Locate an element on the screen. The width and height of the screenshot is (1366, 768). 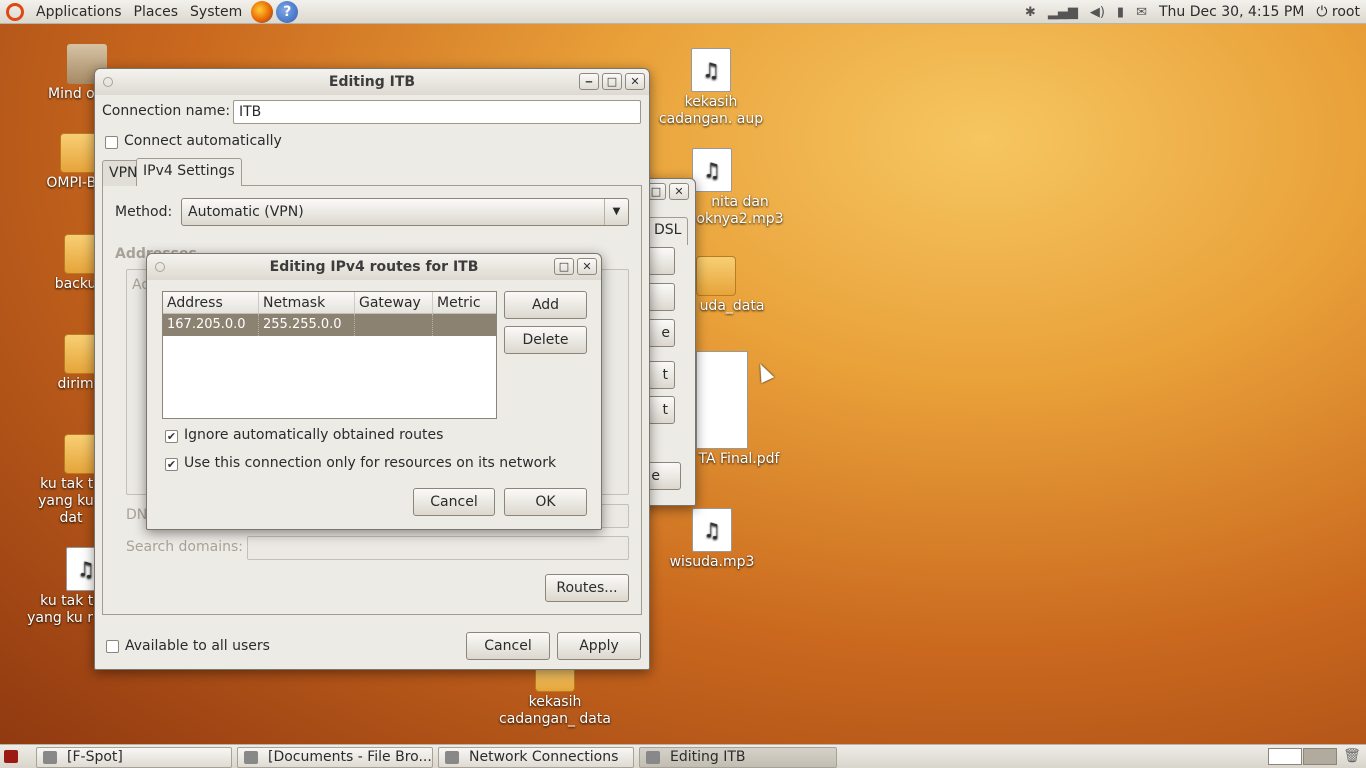
fspot-icon is located at coordinates (50, 757).